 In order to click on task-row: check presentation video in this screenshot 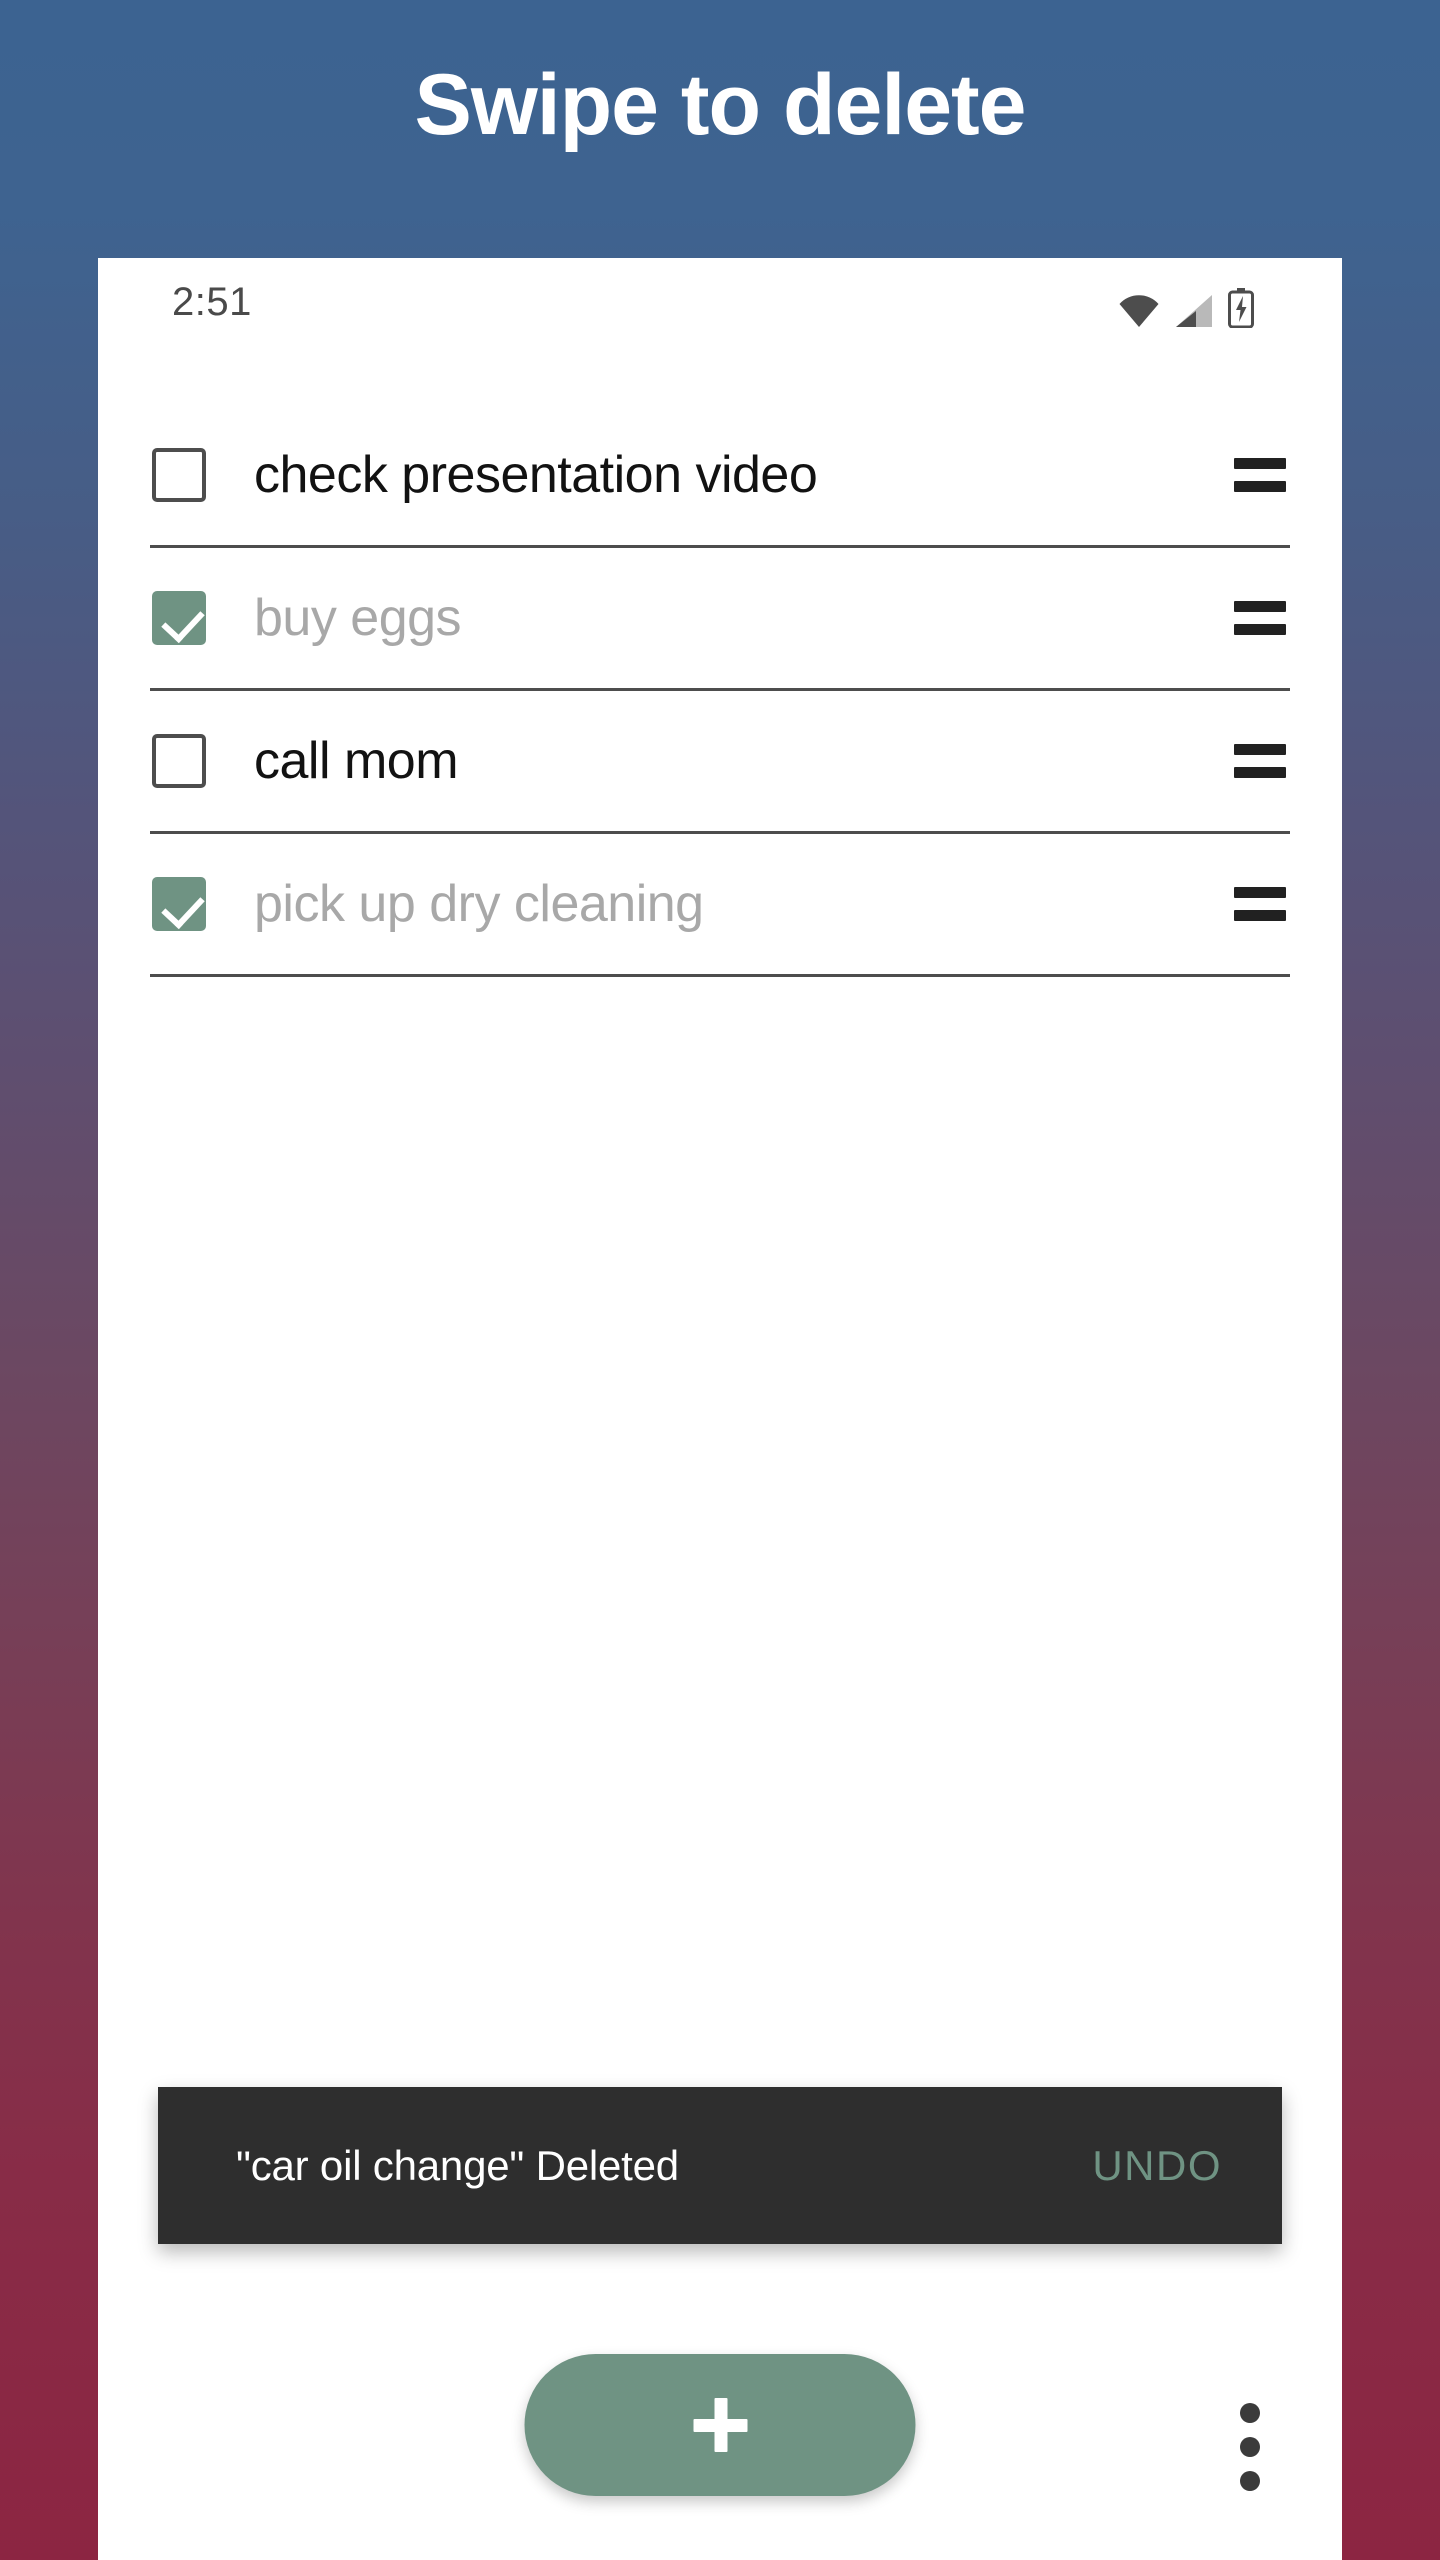, I will do `click(720, 476)`.